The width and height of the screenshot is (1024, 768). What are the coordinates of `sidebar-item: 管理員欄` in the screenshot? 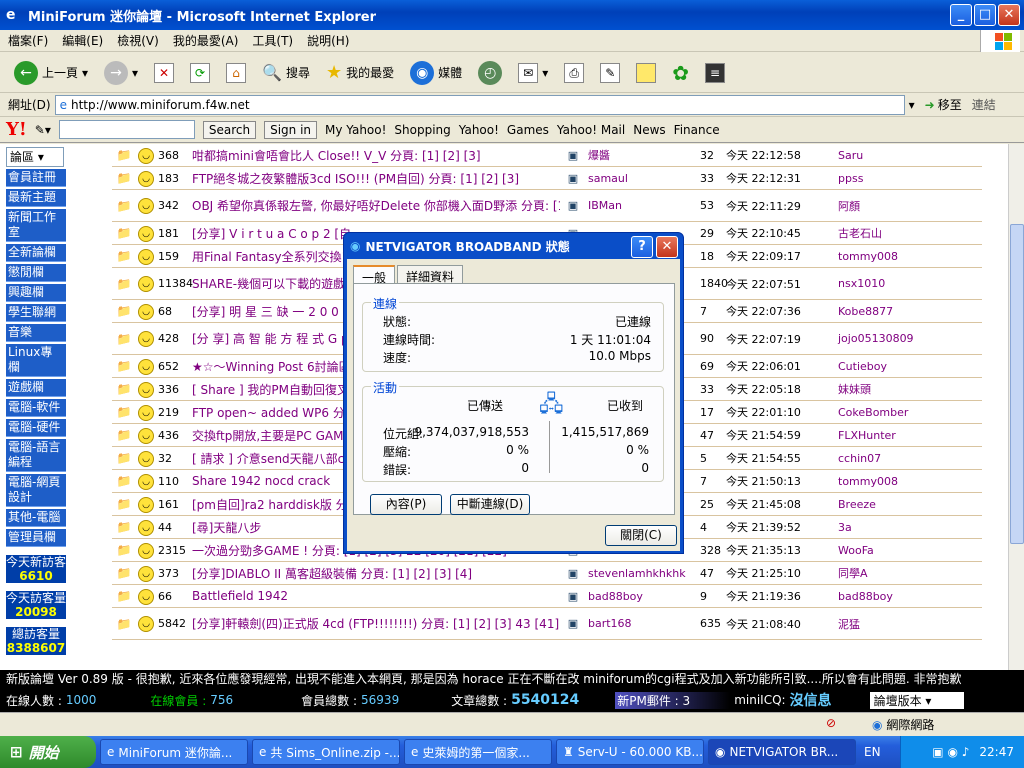 It's located at (36, 538).